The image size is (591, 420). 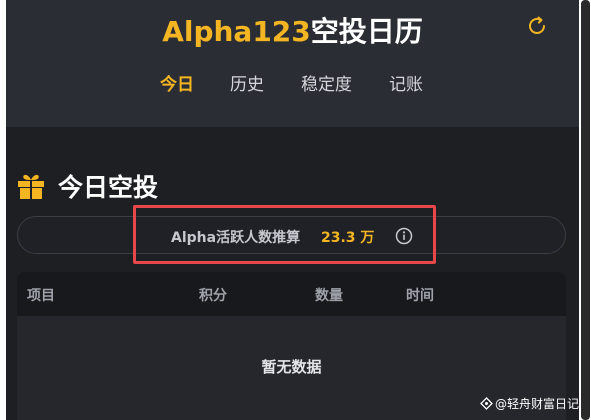 I want to click on table-header: 项目 积分 数量 时间, so click(x=291, y=294).